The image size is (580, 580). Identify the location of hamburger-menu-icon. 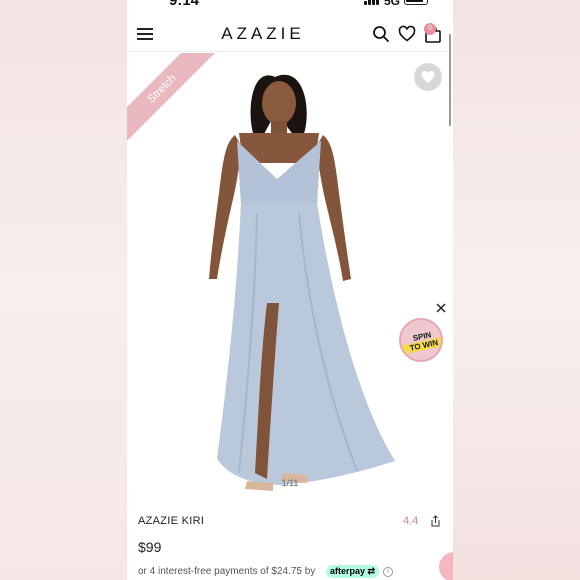
(145, 34).